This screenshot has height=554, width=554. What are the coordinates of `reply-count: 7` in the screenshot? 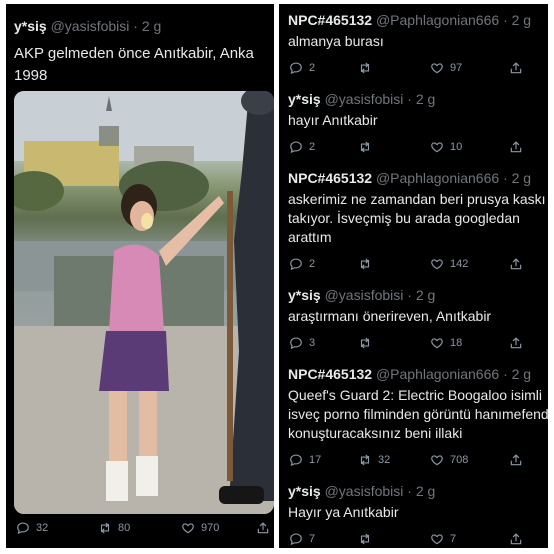 It's located at (312, 539).